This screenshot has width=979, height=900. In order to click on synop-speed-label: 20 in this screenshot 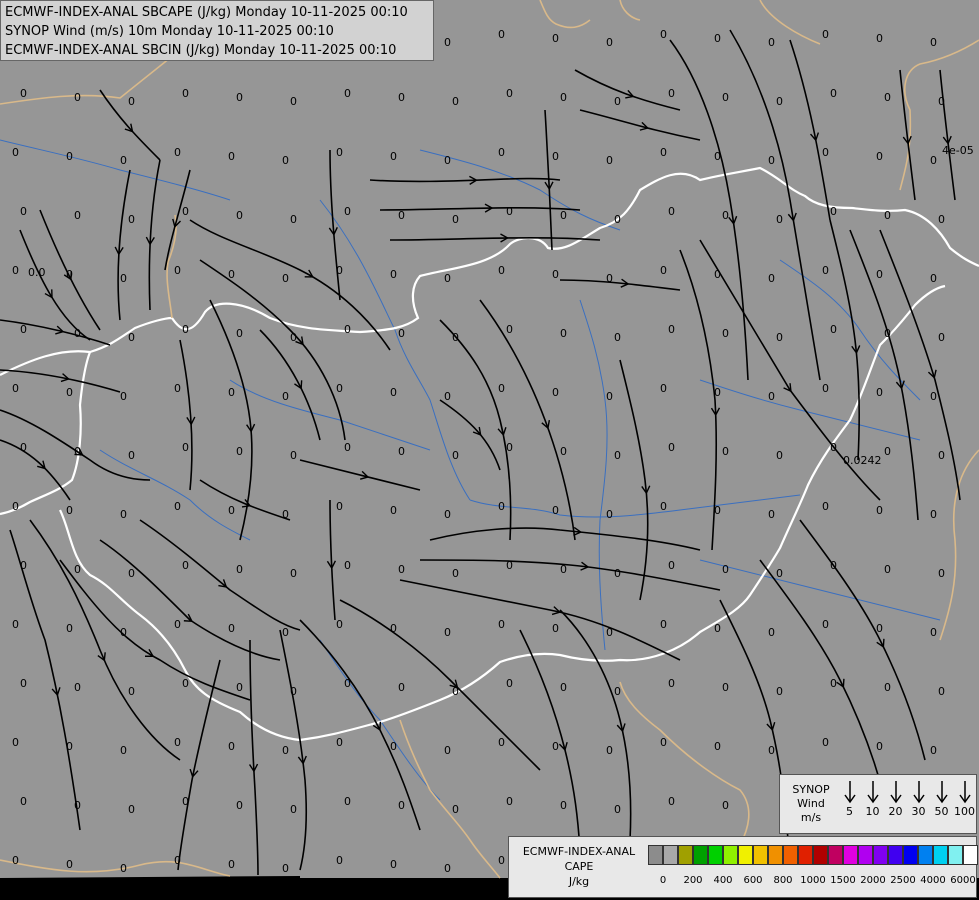, I will do `click(895, 811)`.